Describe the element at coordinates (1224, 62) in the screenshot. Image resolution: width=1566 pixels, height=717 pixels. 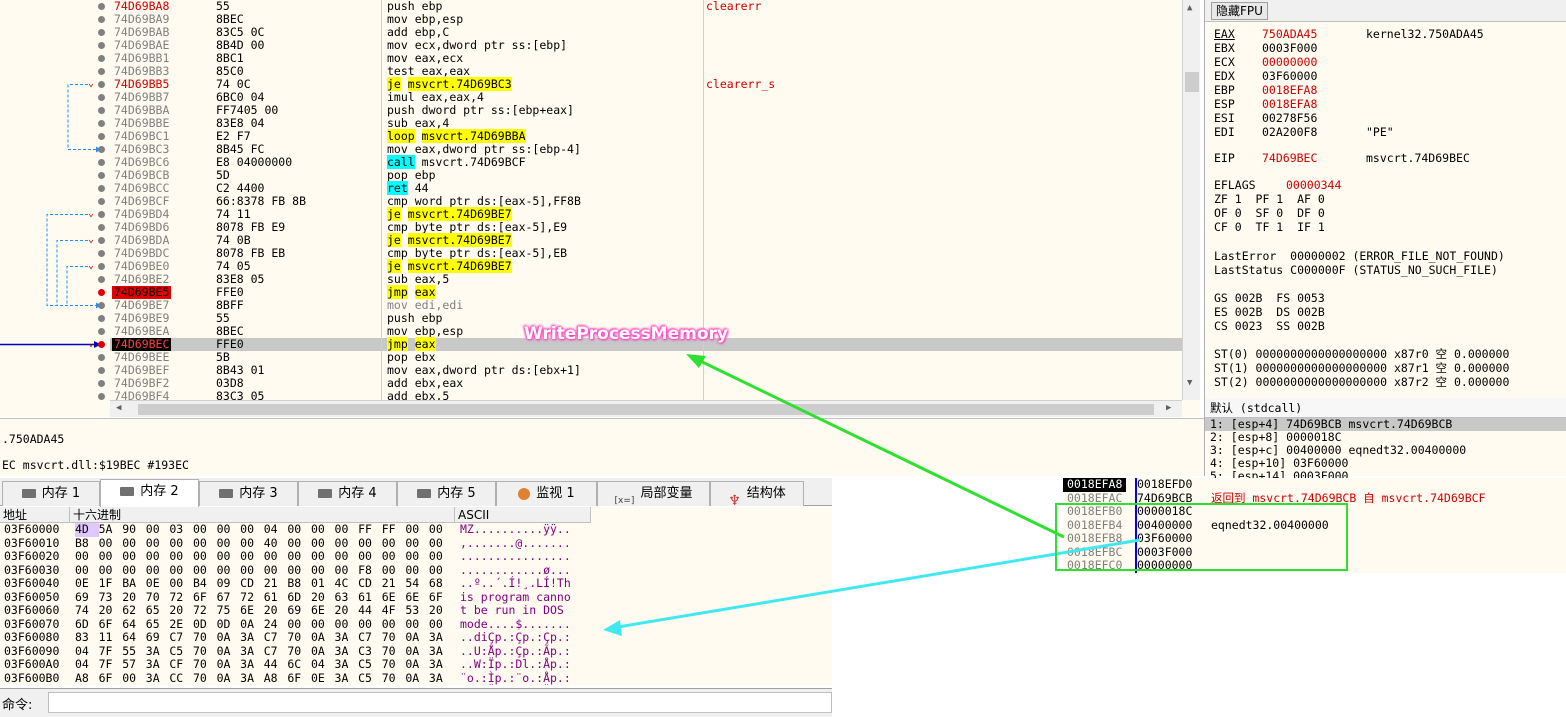
I see `register-name: ECX` at that location.